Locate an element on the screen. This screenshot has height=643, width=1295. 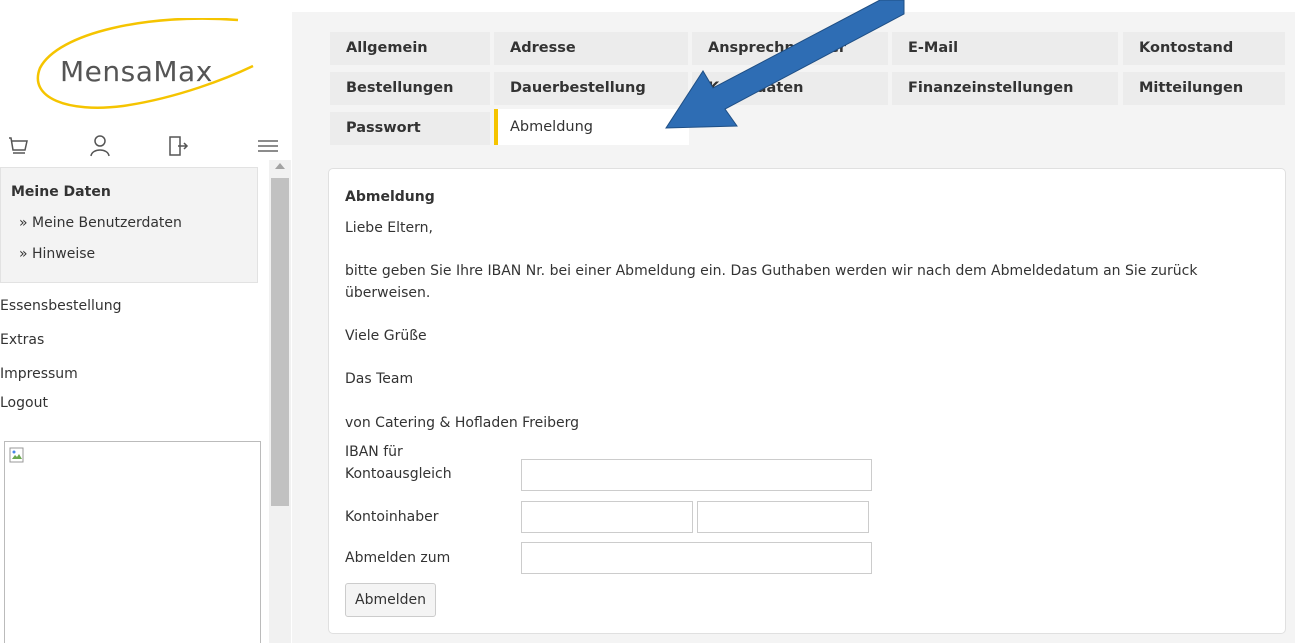
date-input is located at coordinates (696, 558).